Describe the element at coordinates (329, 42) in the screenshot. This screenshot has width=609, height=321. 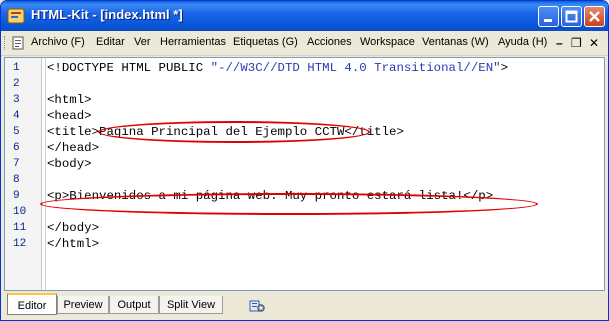
I see `menu-acciones: Acciones` at that location.